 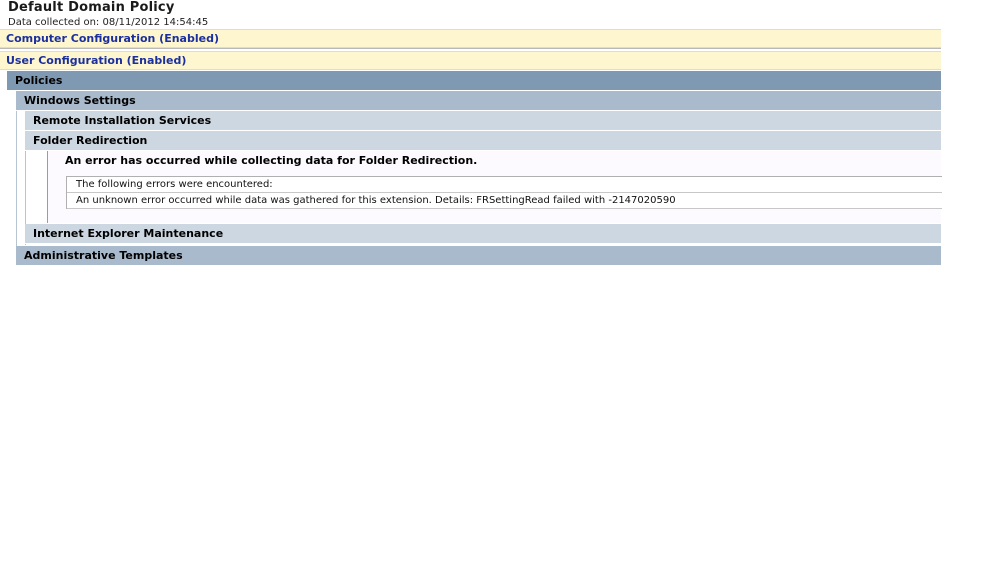 What do you see at coordinates (470, 38) in the screenshot?
I see `computer-configuration-header: Computer Configuration (Enabled)` at bounding box center [470, 38].